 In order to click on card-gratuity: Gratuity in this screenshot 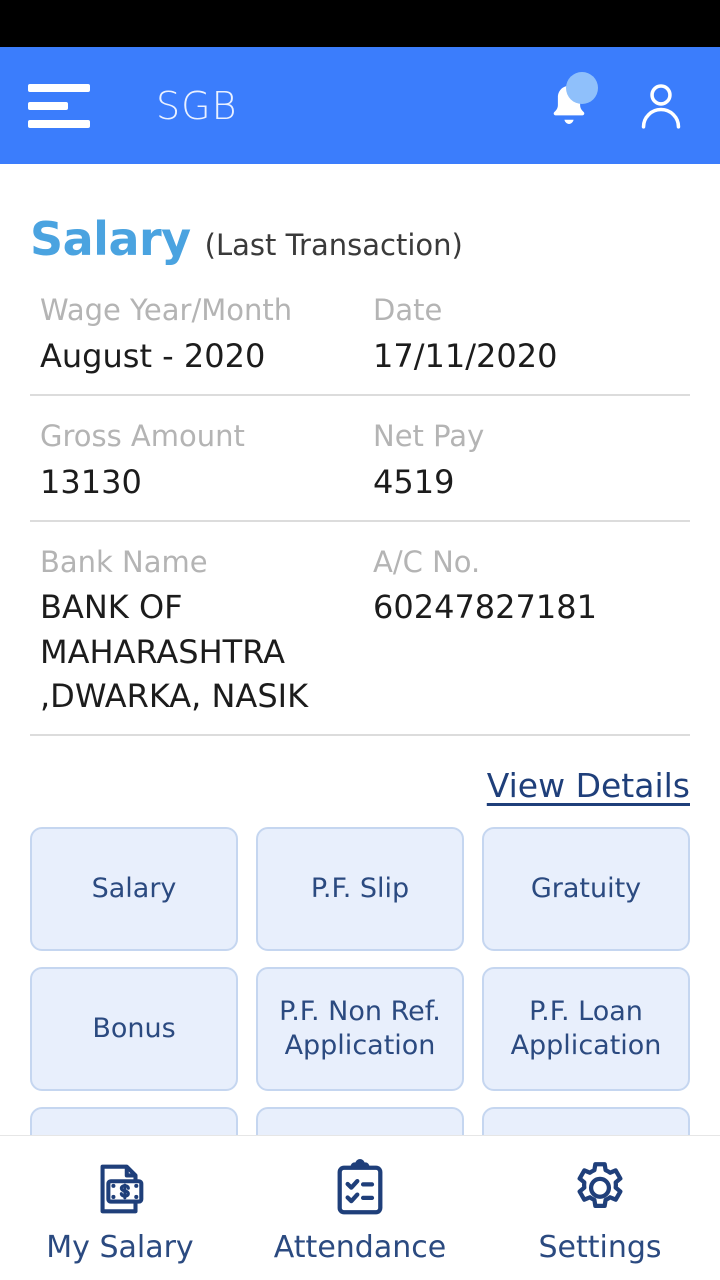, I will do `click(586, 888)`.